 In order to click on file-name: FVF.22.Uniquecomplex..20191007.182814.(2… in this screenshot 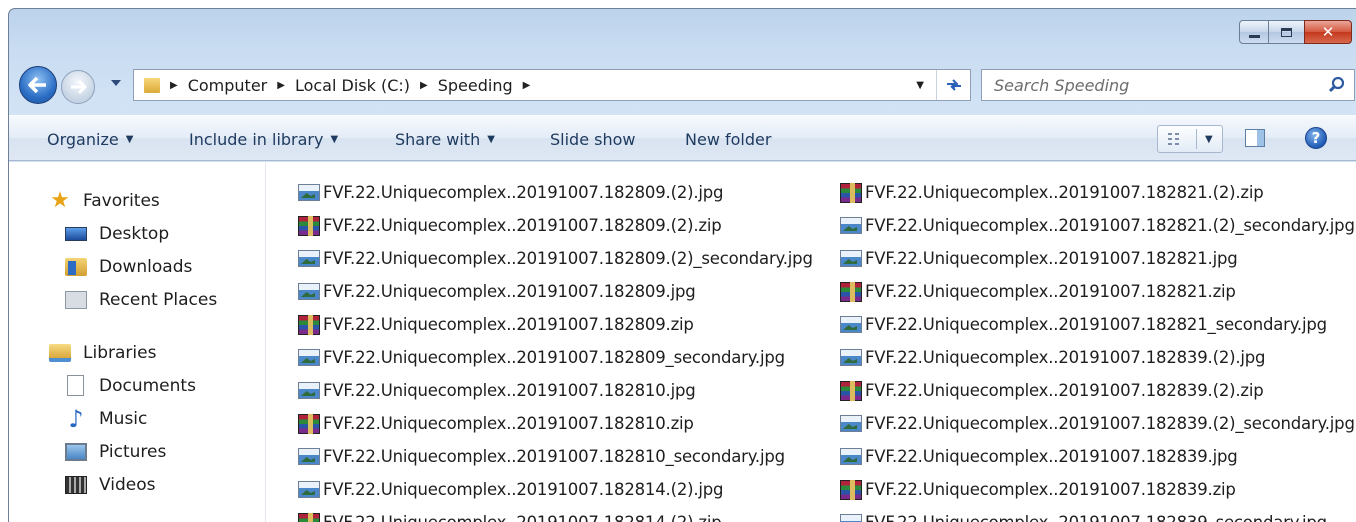, I will do `click(522, 517)`.